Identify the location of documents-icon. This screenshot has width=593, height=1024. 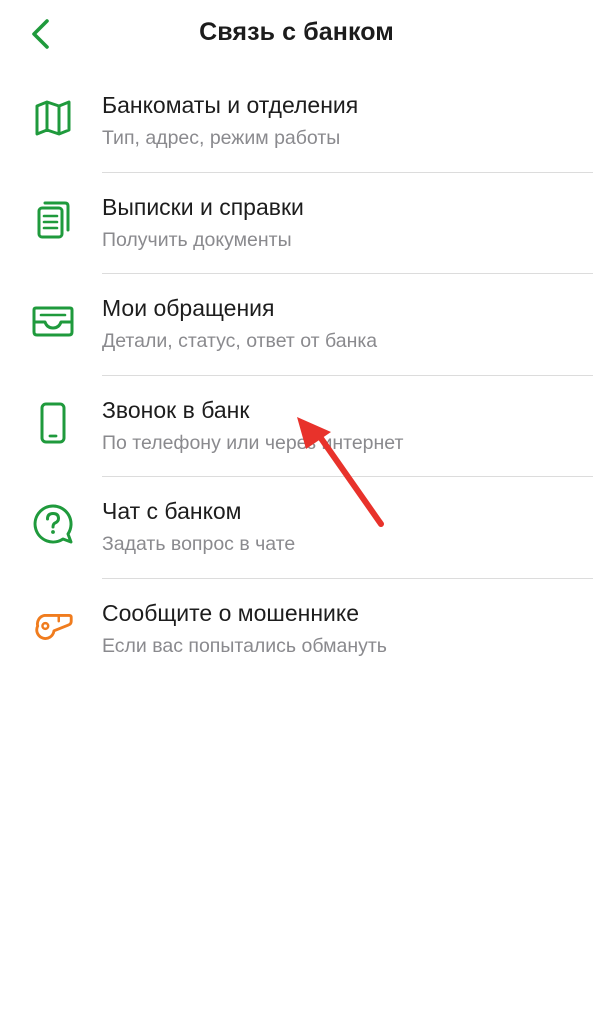
(53, 220).